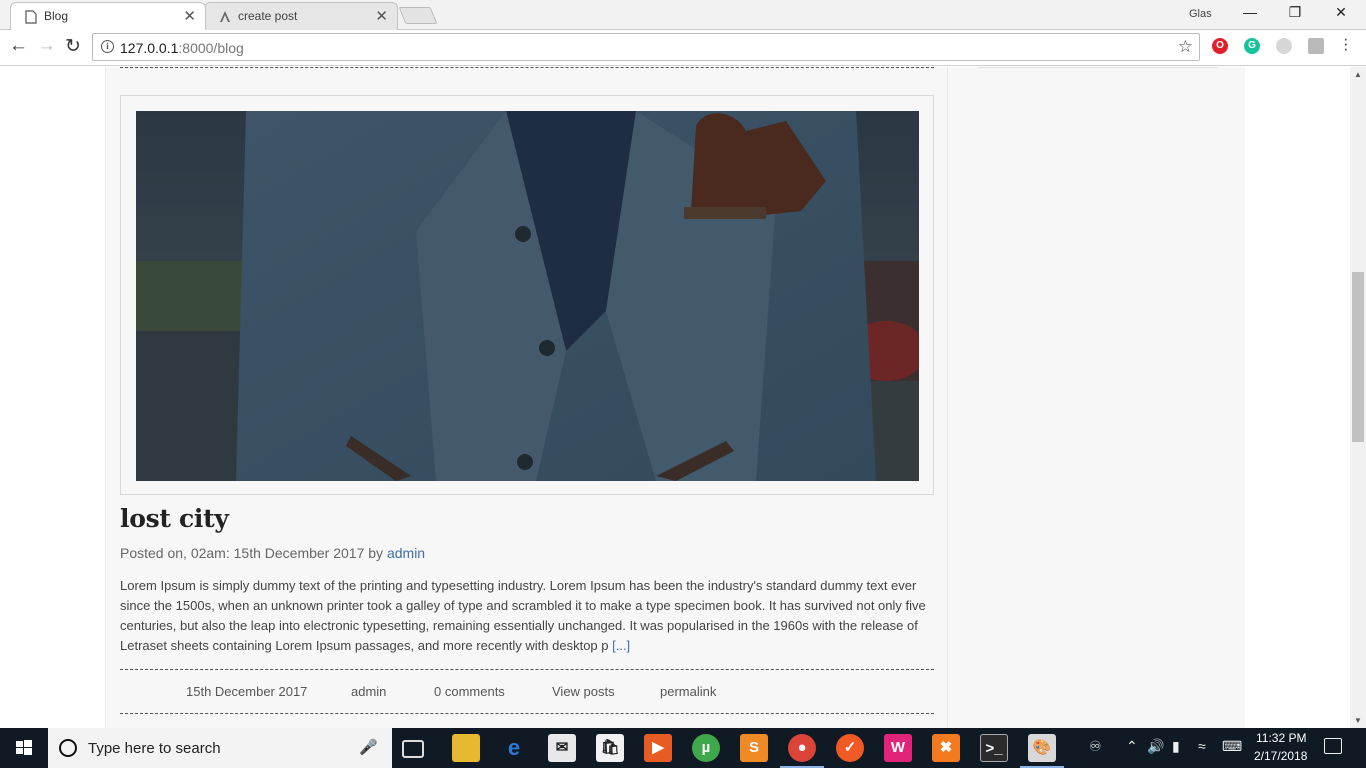 Image resolution: width=1366 pixels, height=773 pixels. What do you see at coordinates (469, 691) in the screenshot?
I see `comments-link: 0 comments` at bounding box center [469, 691].